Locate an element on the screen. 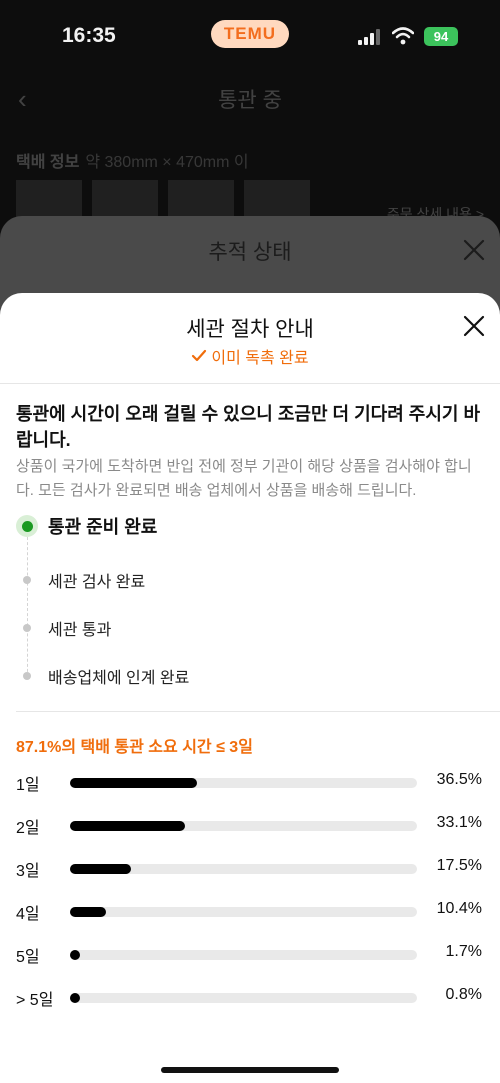  status-bar: 16:35 TEMU 94 is located at coordinates (250, 37).